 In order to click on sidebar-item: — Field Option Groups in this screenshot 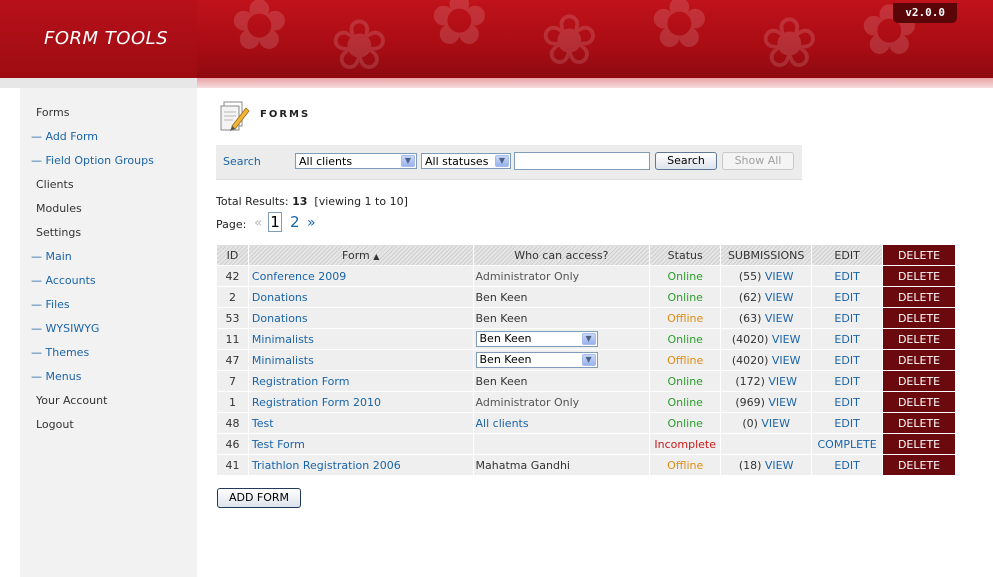, I will do `click(92, 160)`.